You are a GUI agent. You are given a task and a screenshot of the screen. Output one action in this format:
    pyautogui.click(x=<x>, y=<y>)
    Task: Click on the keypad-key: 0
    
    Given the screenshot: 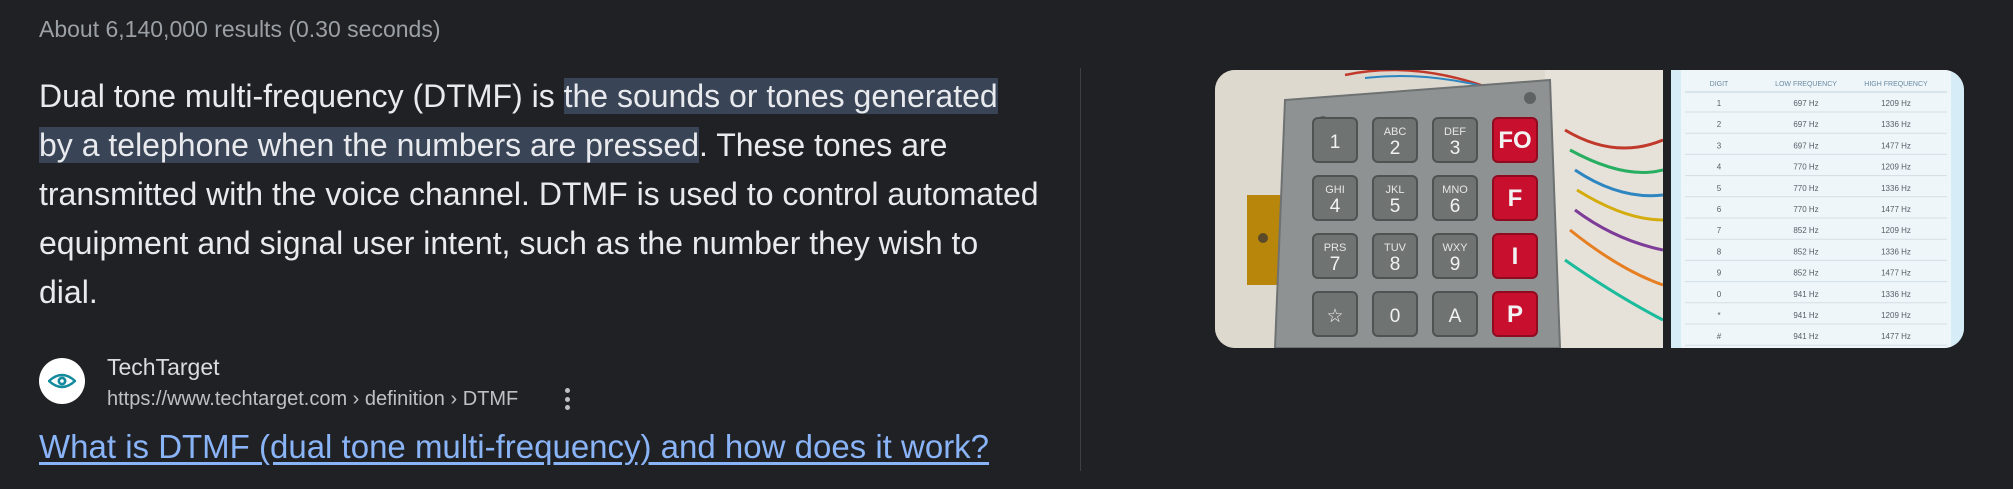 What is the action you would take?
    pyautogui.click(x=1395, y=314)
    